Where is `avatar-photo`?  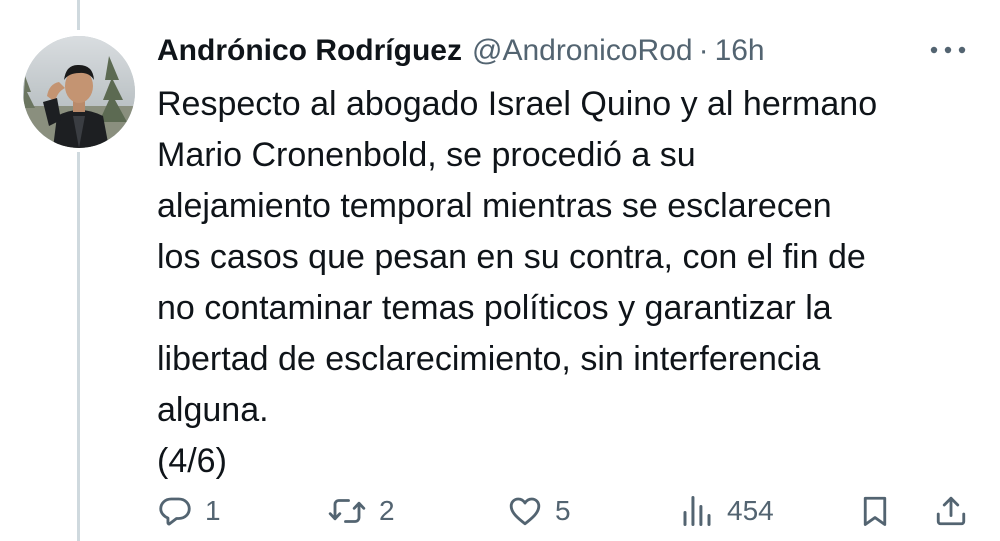 avatar-photo is located at coordinates (79, 92).